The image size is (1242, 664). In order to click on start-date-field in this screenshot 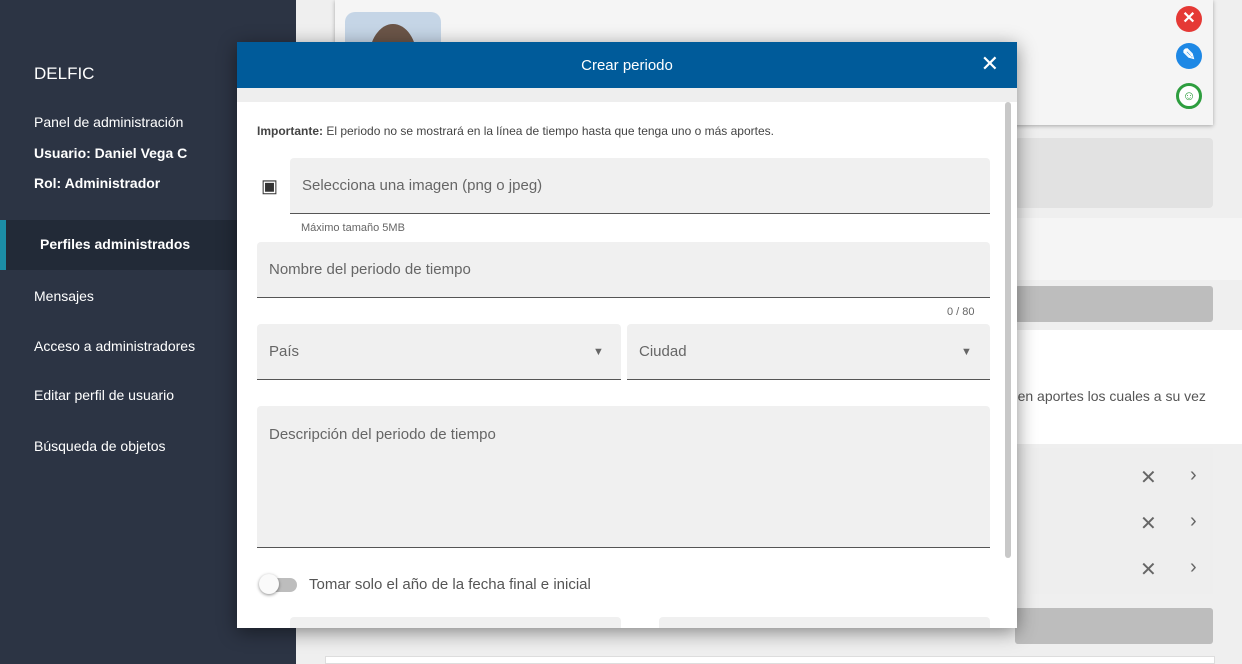, I will do `click(455, 622)`.